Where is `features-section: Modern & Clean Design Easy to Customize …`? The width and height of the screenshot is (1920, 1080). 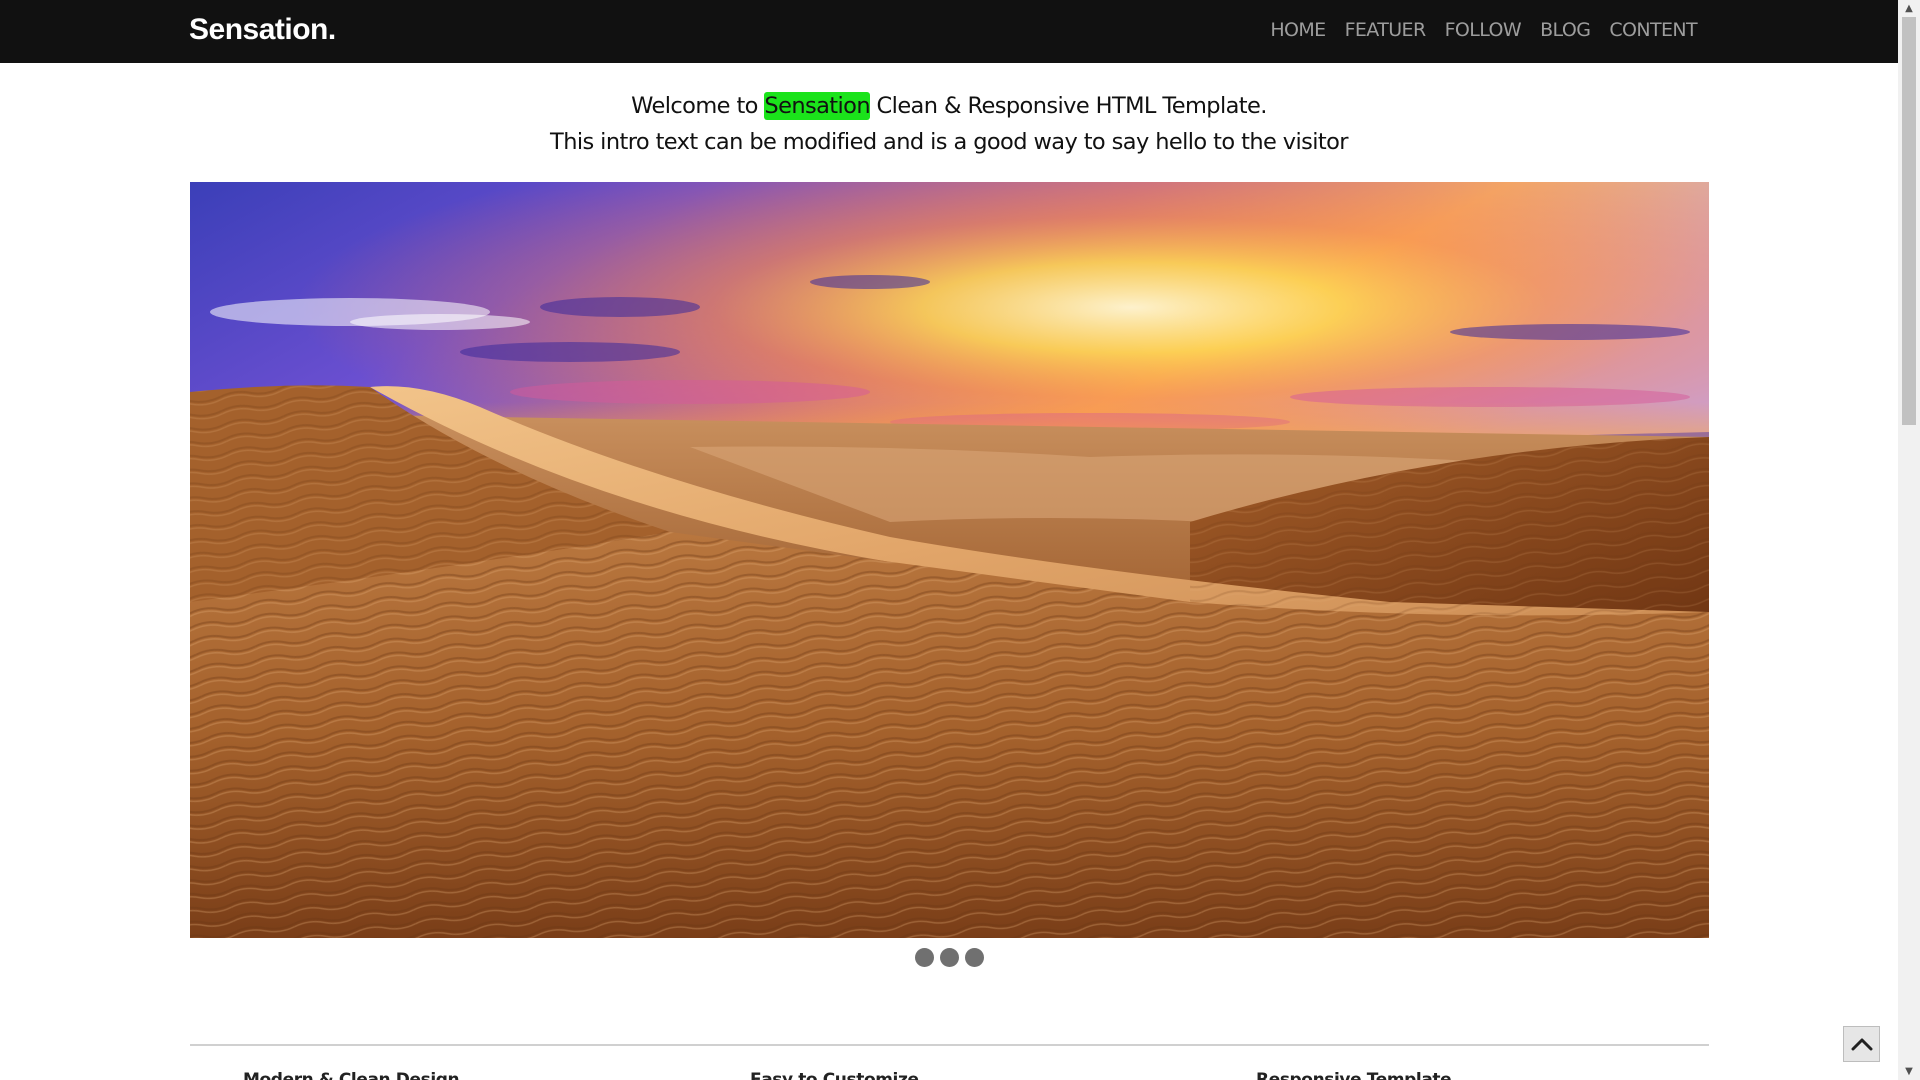
features-section: Modern & Clean Design Easy to Customize … is located at coordinates (949, 1073).